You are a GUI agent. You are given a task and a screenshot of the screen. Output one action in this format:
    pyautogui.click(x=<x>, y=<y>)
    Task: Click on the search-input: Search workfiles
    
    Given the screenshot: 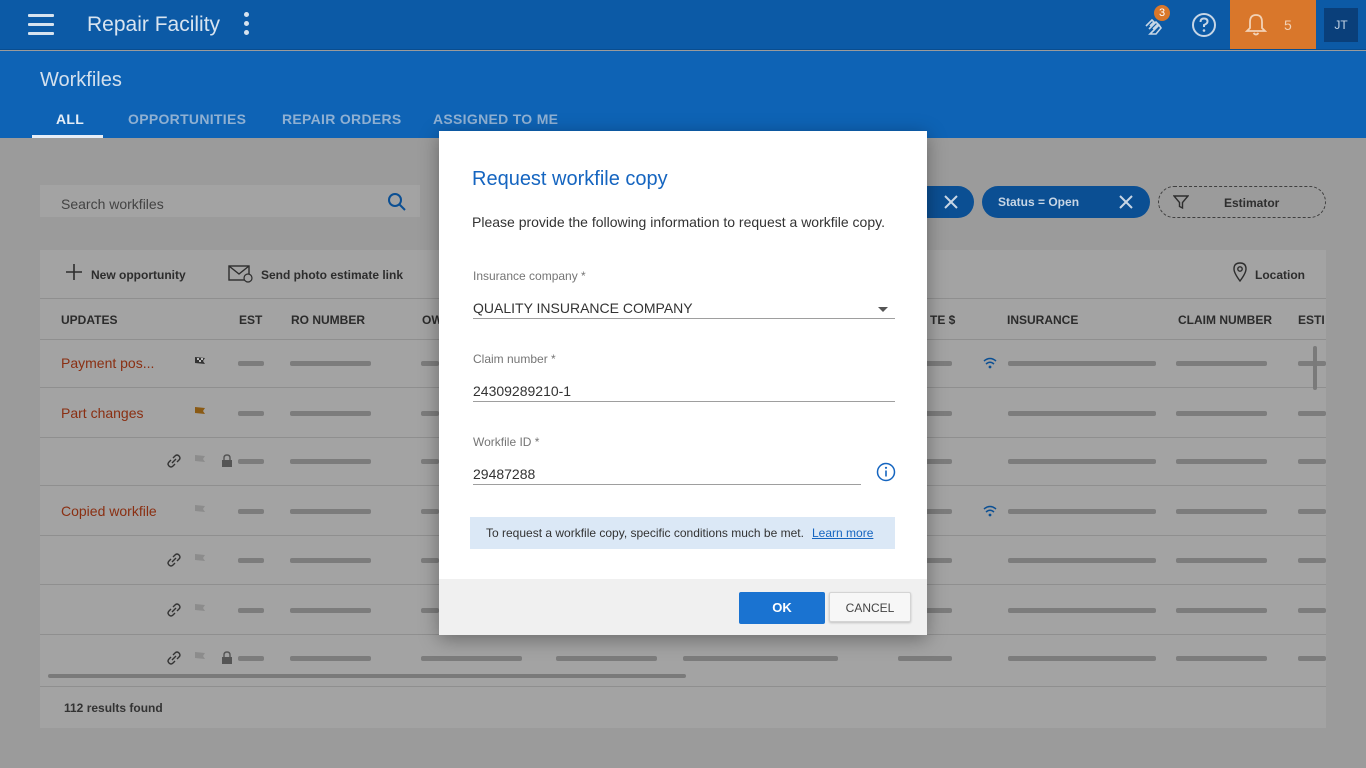 What is the action you would take?
    pyautogui.click(x=230, y=201)
    